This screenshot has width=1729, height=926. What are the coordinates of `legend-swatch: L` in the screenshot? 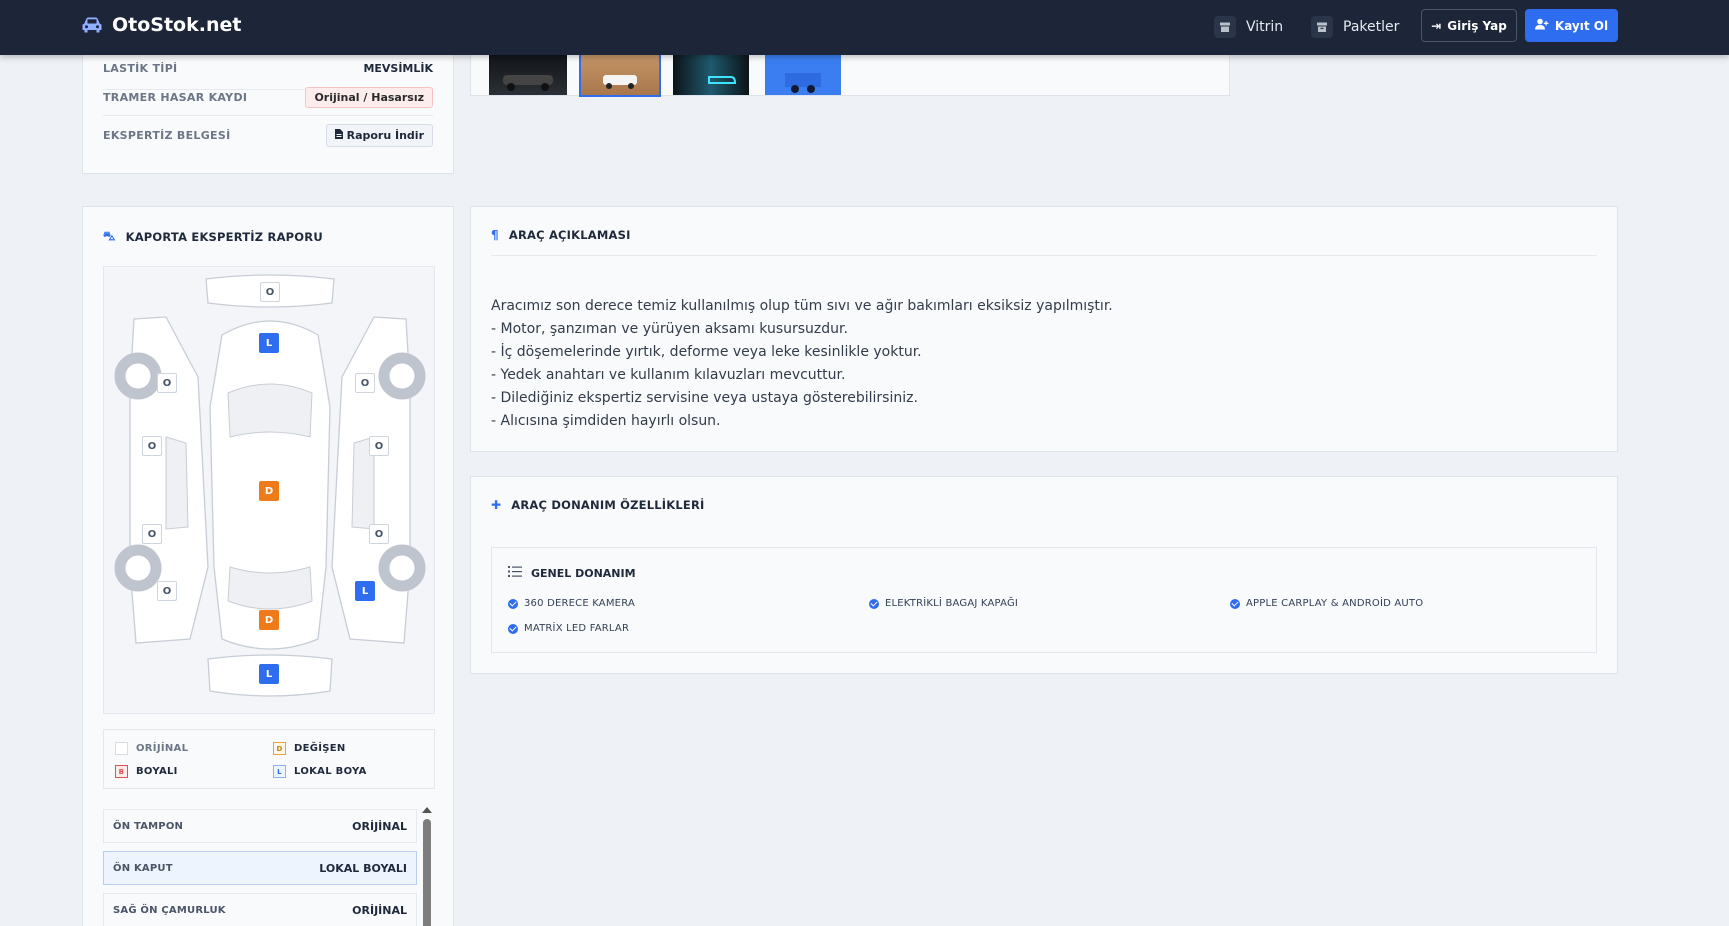 It's located at (279, 771).